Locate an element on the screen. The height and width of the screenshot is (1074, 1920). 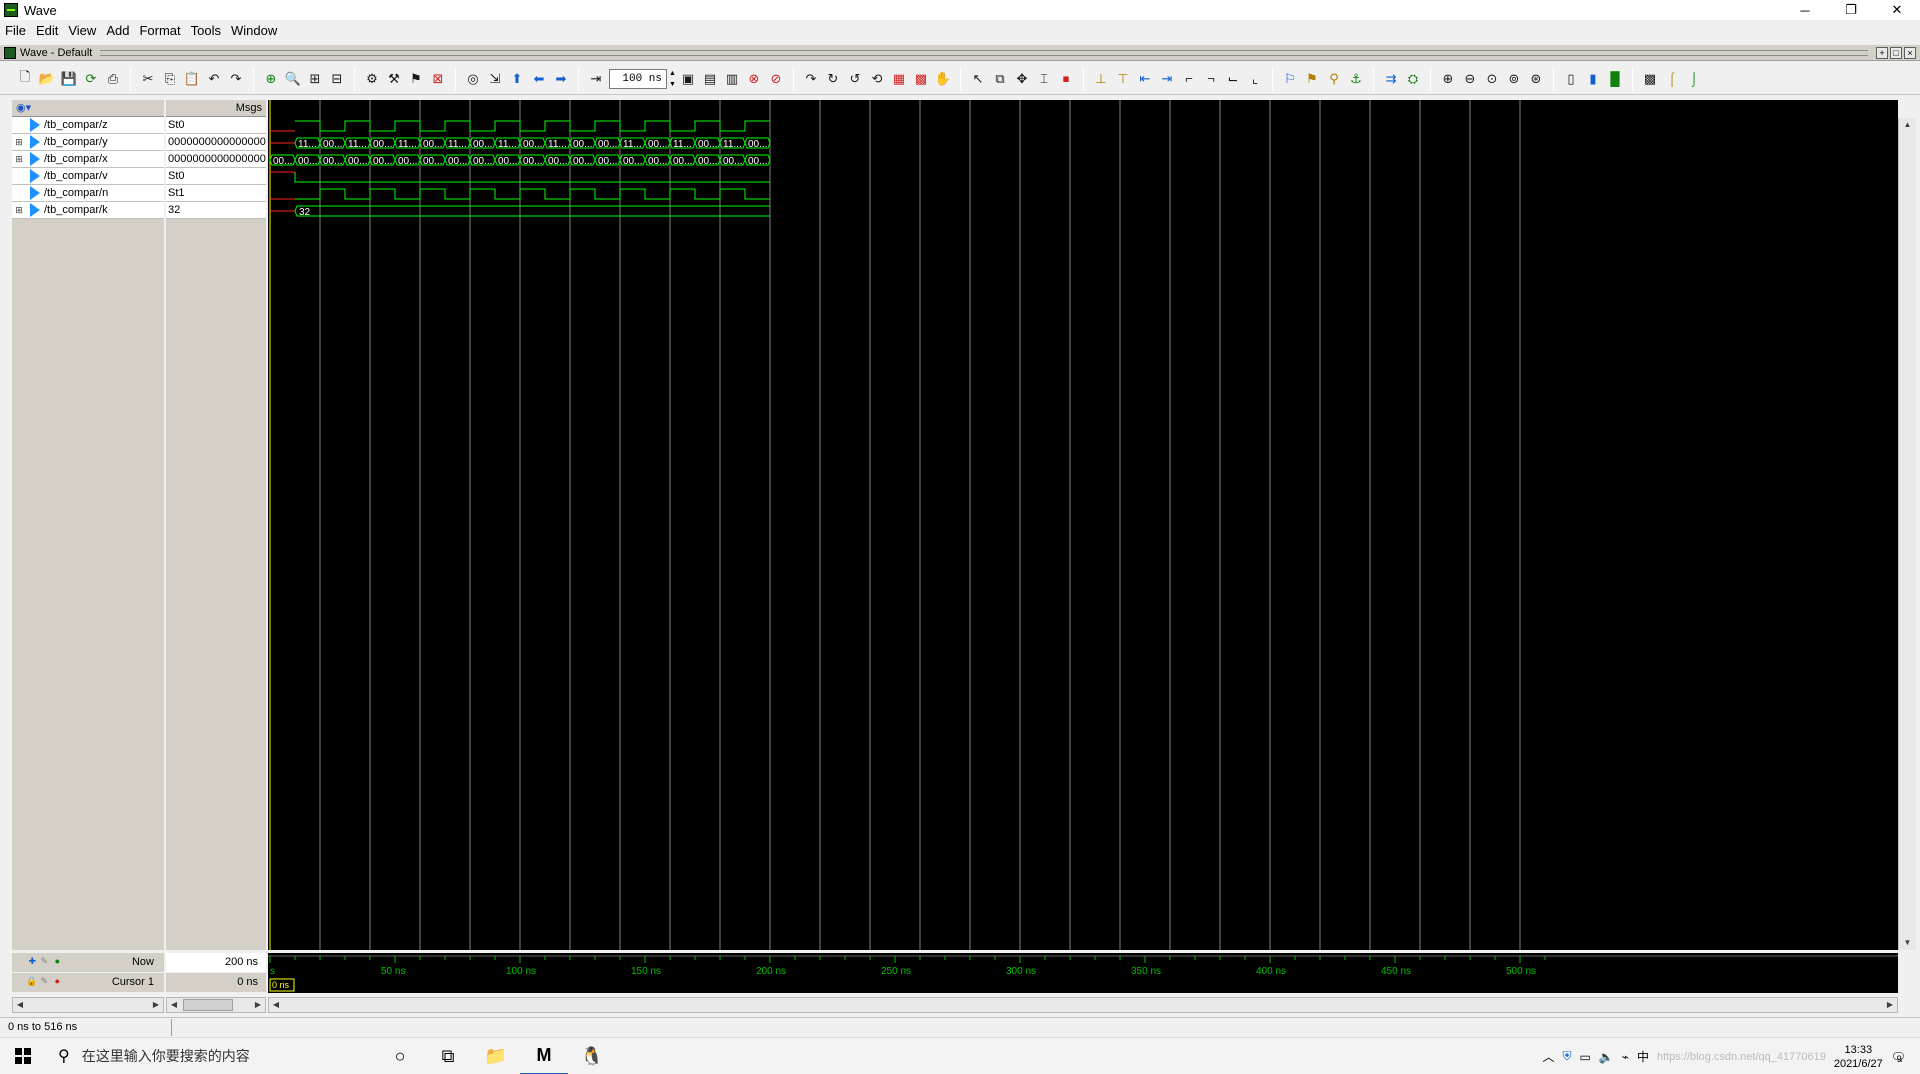
forward-arrow-icon: ➡ is located at coordinates (561, 79).